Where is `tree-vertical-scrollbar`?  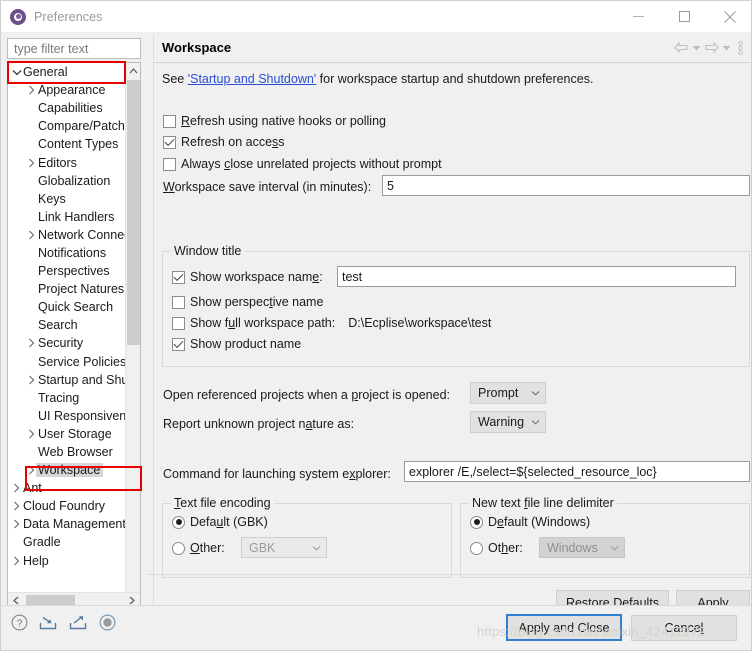 tree-vertical-scrollbar is located at coordinates (132, 335).